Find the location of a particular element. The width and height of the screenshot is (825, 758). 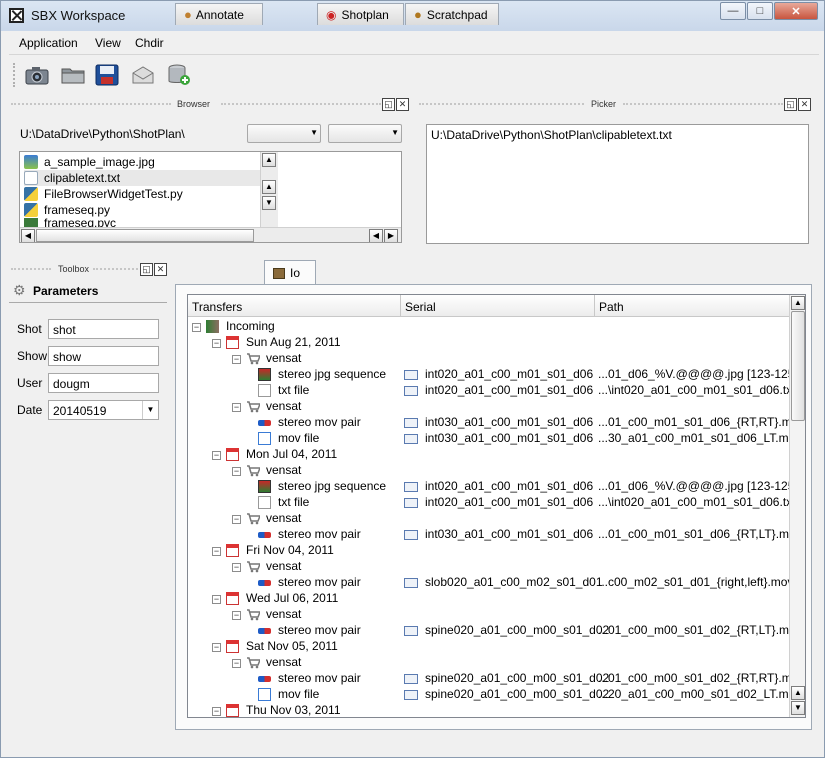

file-list-hscrollbar: ◀ ◀ ▶ is located at coordinates (210, 234).